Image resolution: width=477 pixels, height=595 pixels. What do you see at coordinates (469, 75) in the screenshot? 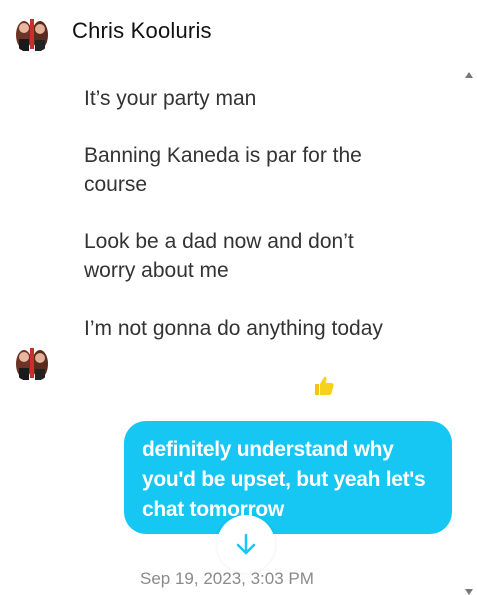
I see `scroll-up-arrow` at bounding box center [469, 75].